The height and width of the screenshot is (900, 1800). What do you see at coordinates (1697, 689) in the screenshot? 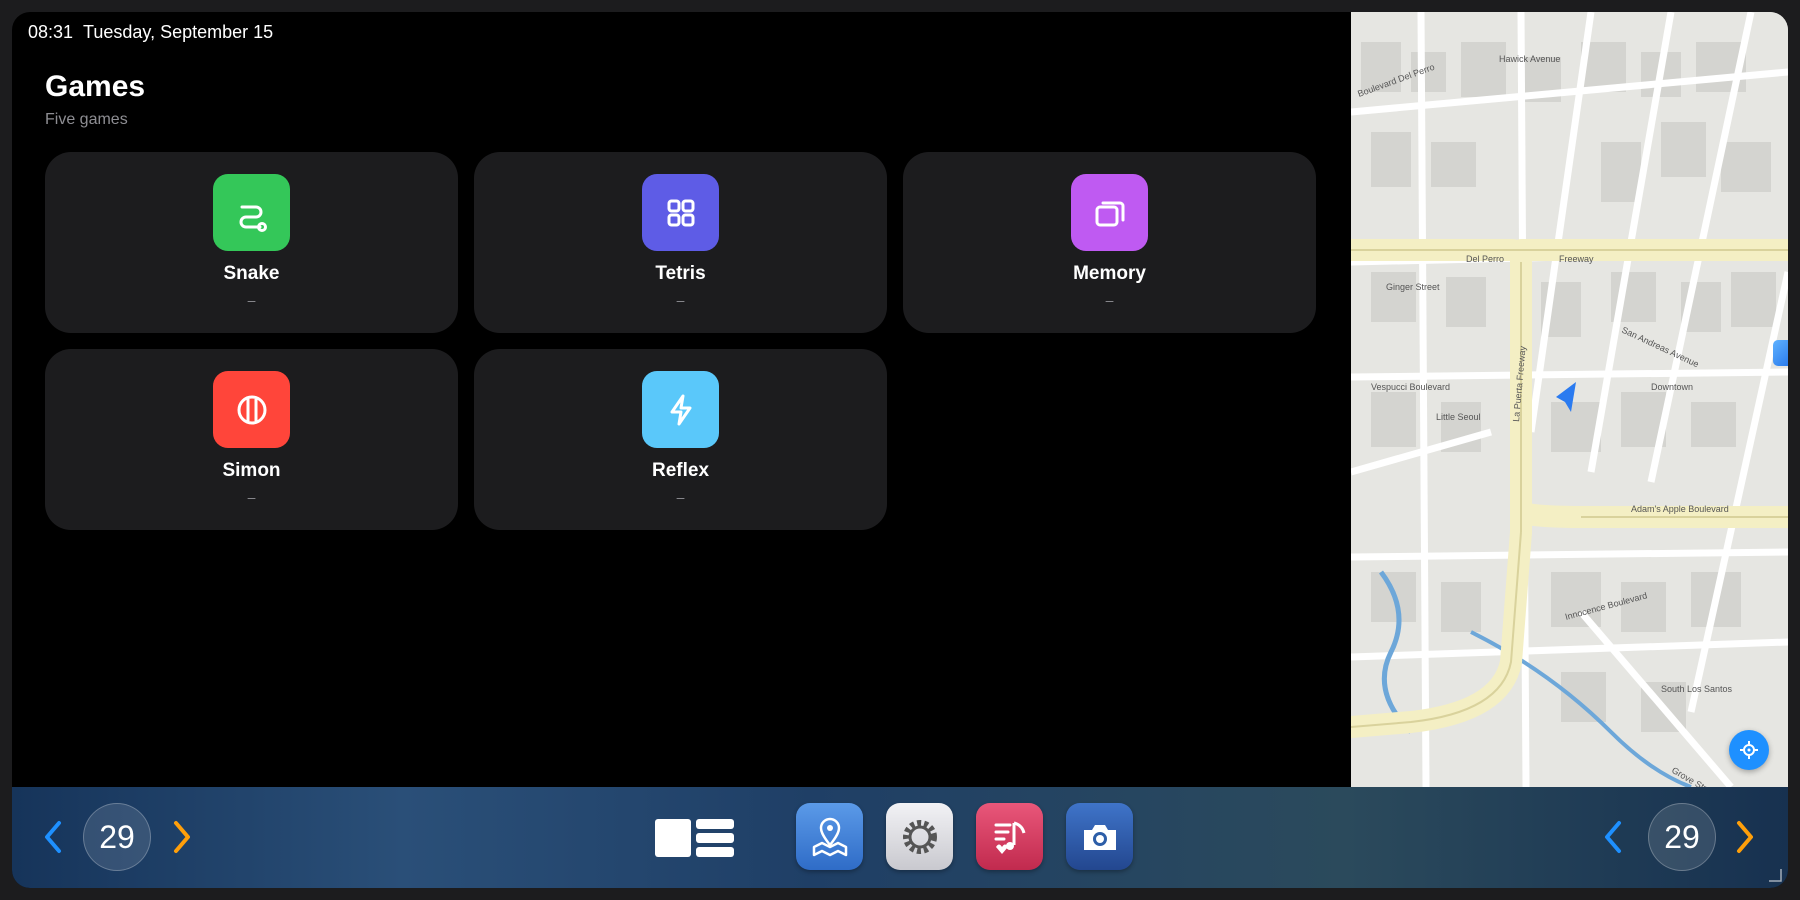
I see `district-label: South Los Santos` at bounding box center [1697, 689].